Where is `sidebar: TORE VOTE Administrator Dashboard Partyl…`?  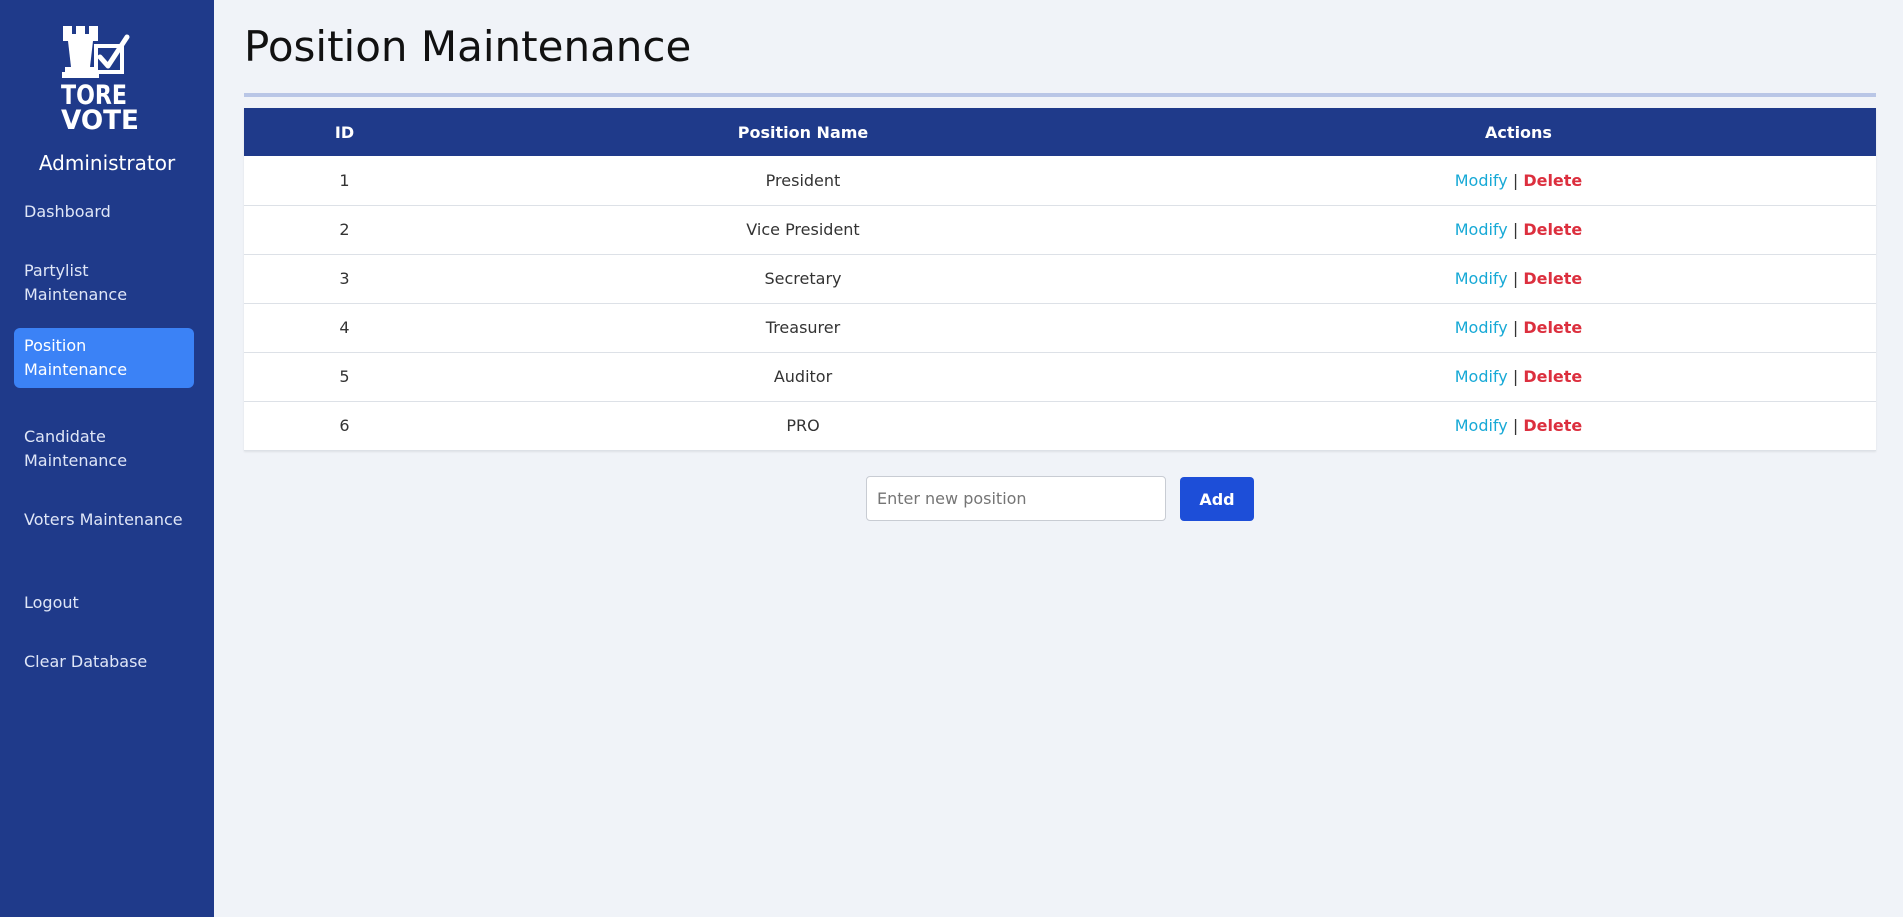
sidebar: TORE VOTE Administrator Dashboard Partyl… is located at coordinates (107, 458).